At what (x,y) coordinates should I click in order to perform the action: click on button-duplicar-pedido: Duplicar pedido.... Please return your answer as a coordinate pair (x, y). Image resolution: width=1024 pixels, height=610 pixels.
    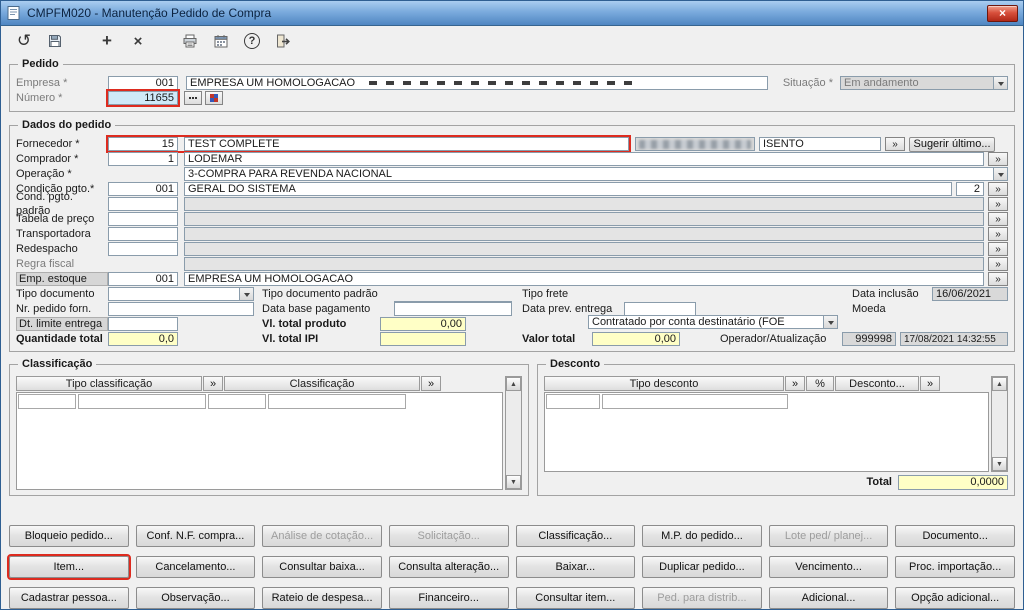
    Looking at the image, I should click on (702, 567).